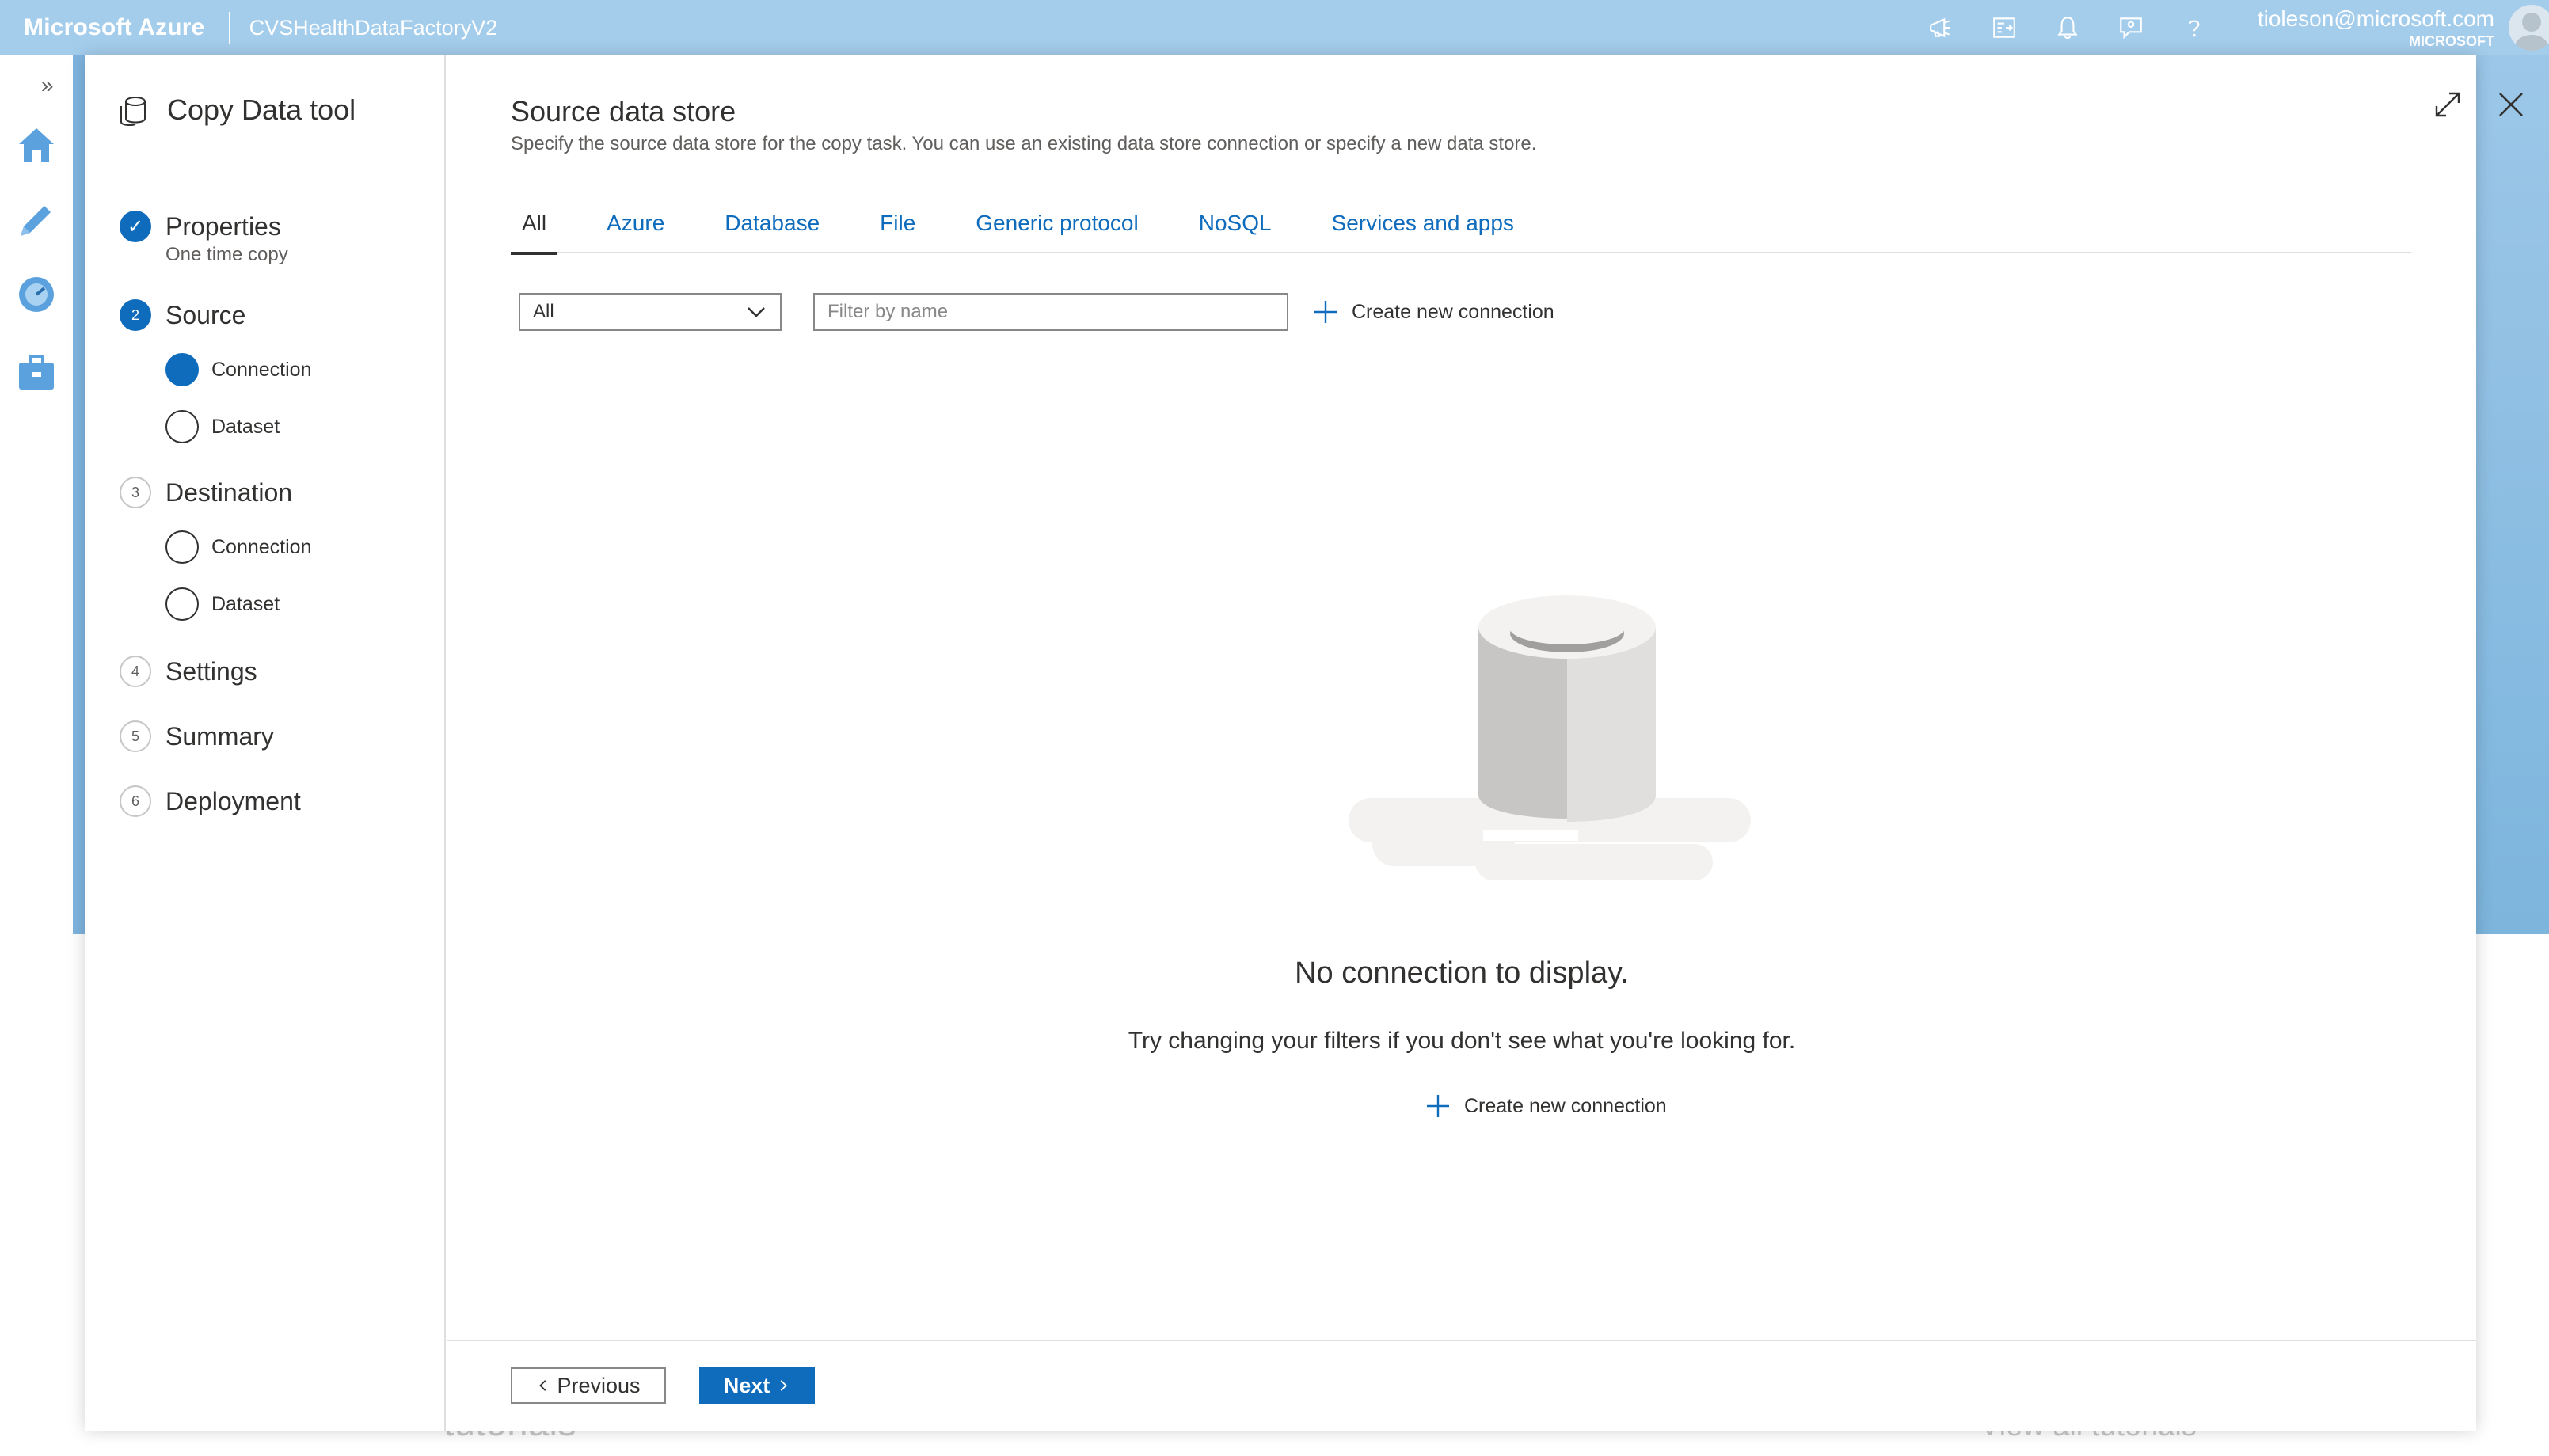  I want to click on chevron-down-icon, so click(757, 312).